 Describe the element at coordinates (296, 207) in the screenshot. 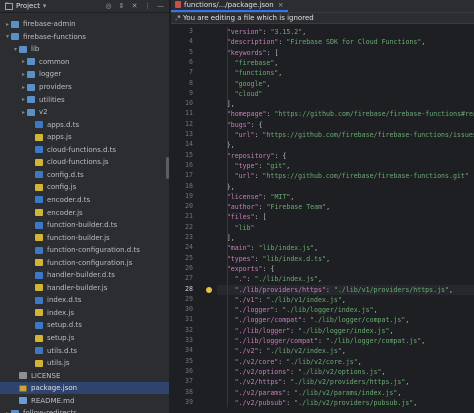

I see `json-string: "Firebase Team"` at that location.